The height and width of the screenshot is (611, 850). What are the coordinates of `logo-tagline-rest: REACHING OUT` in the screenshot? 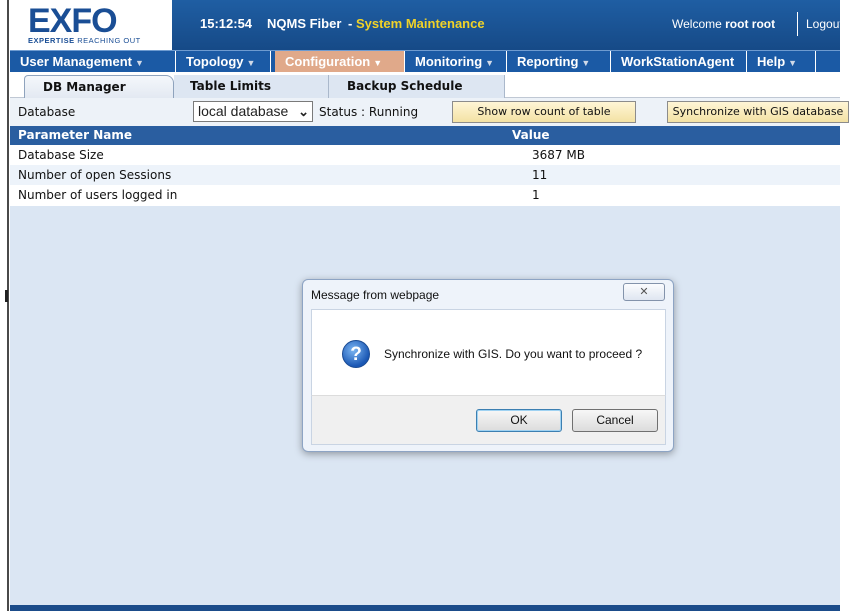 It's located at (109, 40).